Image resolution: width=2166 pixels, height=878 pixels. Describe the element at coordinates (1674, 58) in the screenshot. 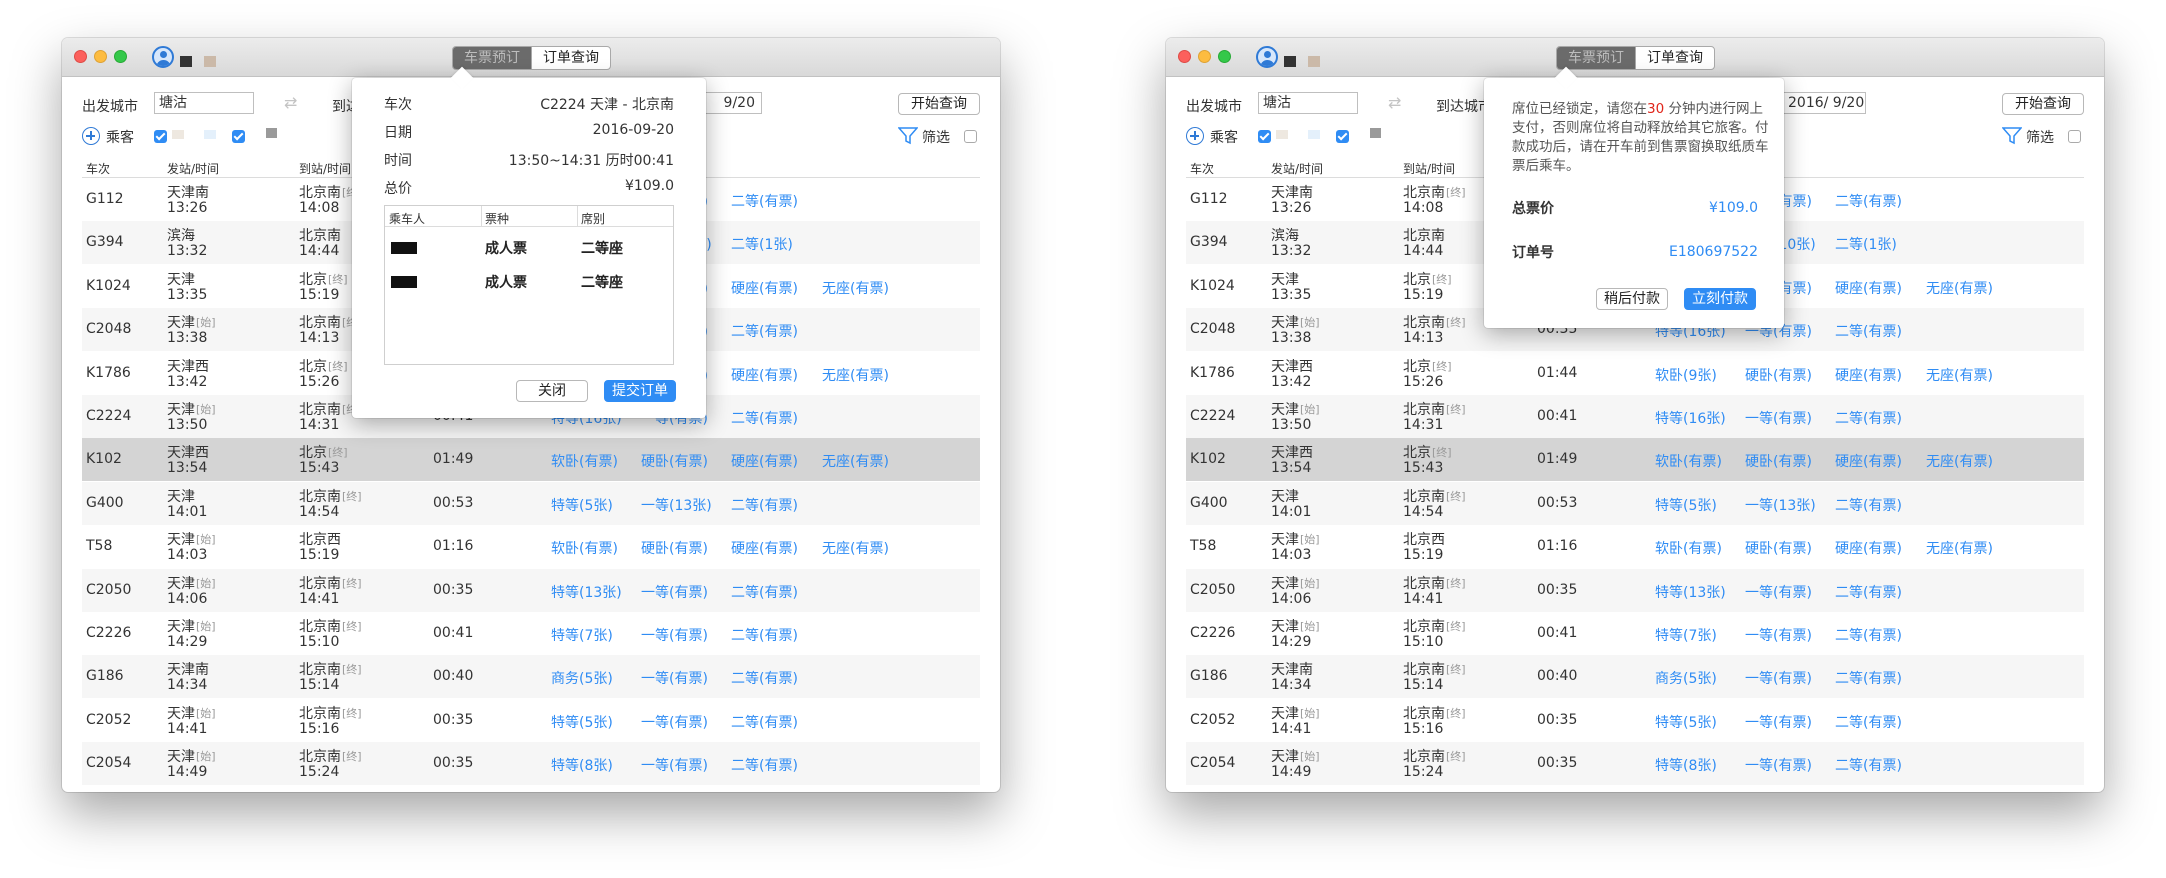

I see `tab-order-query: 订单查询` at that location.